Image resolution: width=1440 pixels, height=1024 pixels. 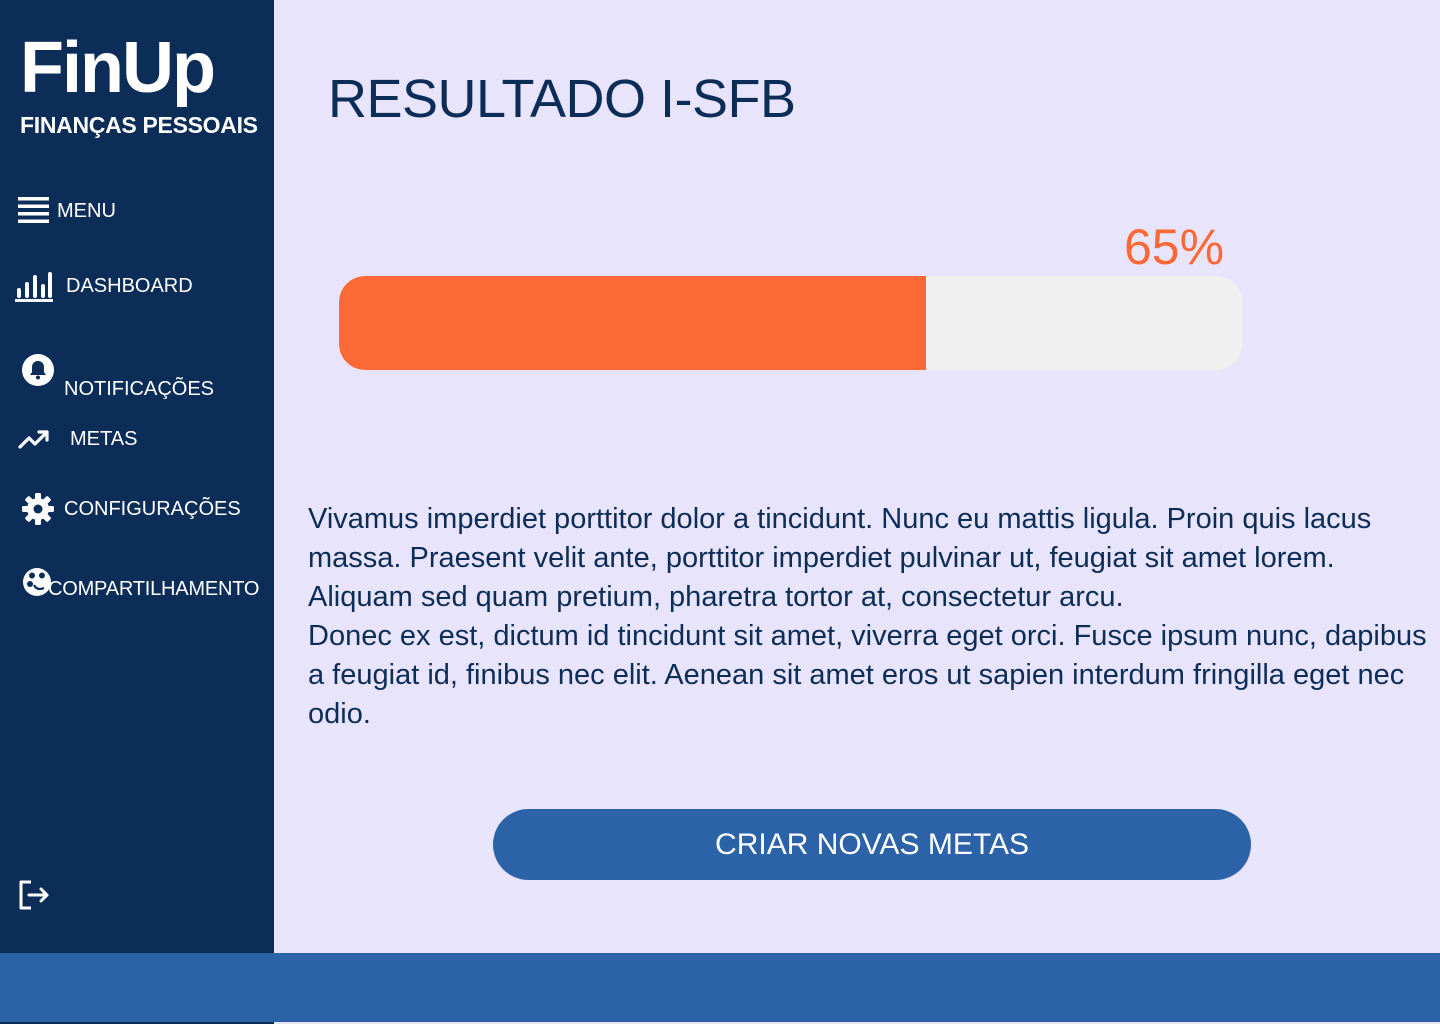 What do you see at coordinates (632, 323) in the screenshot?
I see `progress-bar-fill` at bounding box center [632, 323].